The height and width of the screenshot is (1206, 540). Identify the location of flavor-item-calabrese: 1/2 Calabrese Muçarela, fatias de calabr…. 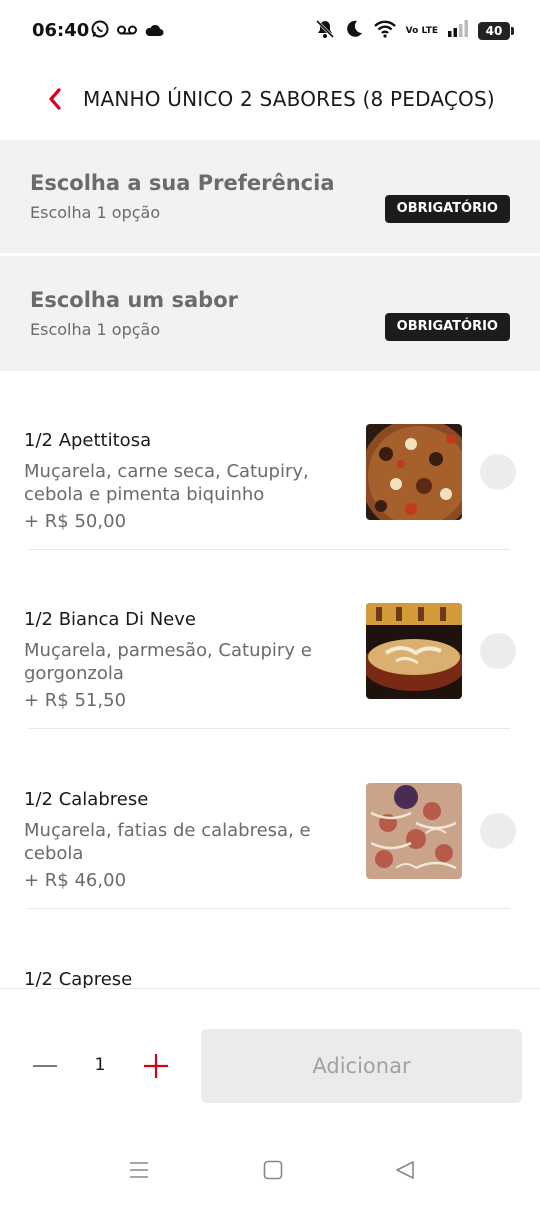
(270, 830).